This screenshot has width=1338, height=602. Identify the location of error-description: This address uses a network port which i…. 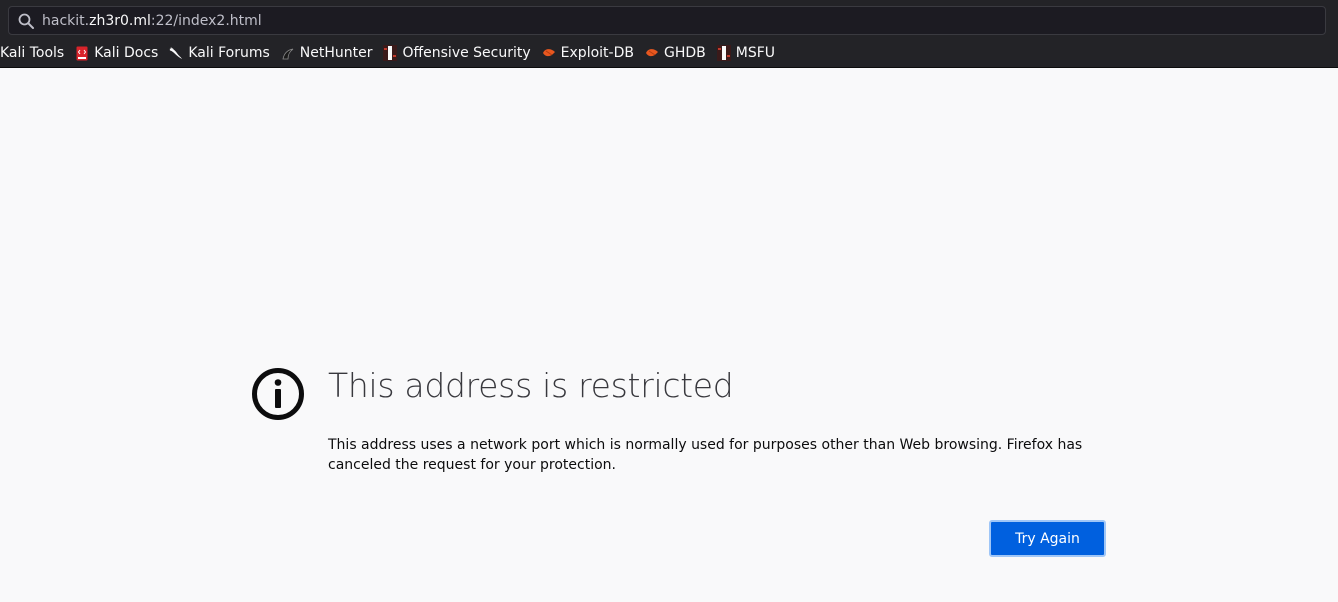
(705, 455).